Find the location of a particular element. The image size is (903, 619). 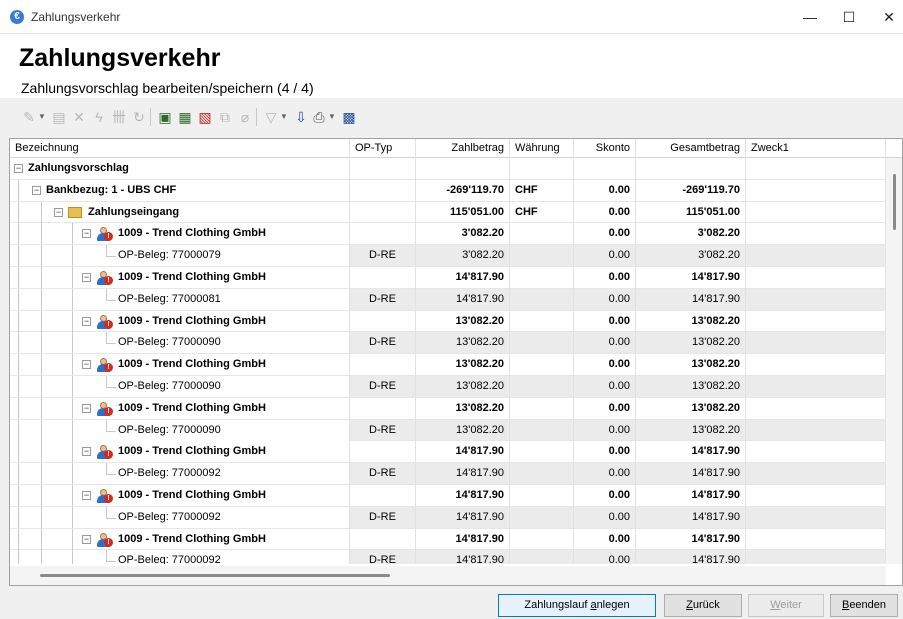

cell-total: 13'082.20 is located at coordinates (691, 365).